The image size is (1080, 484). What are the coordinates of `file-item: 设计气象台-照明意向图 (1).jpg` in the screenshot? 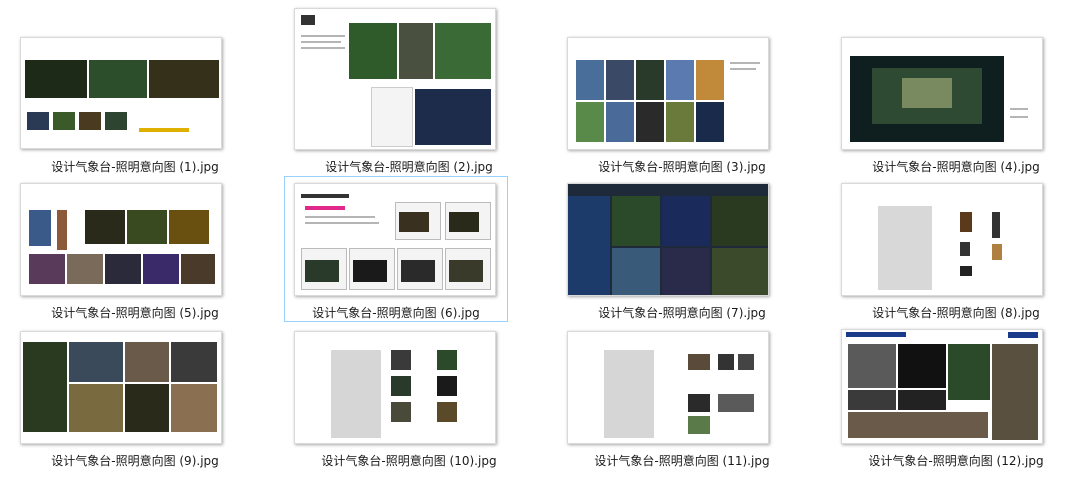 It's located at (135, 102).